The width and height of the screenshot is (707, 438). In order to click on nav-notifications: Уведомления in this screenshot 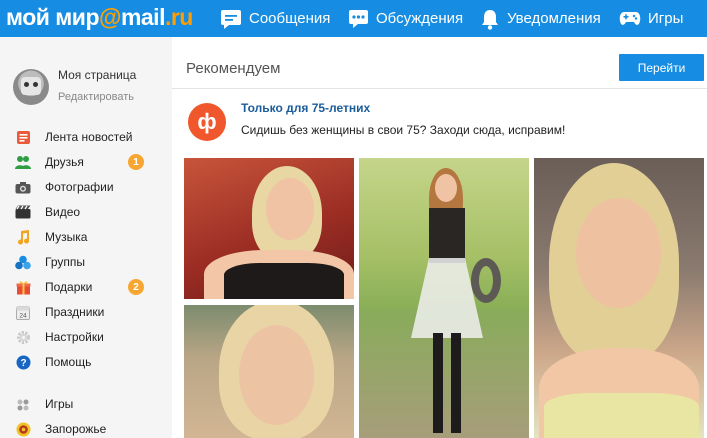, I will do `click(540, 18)`.